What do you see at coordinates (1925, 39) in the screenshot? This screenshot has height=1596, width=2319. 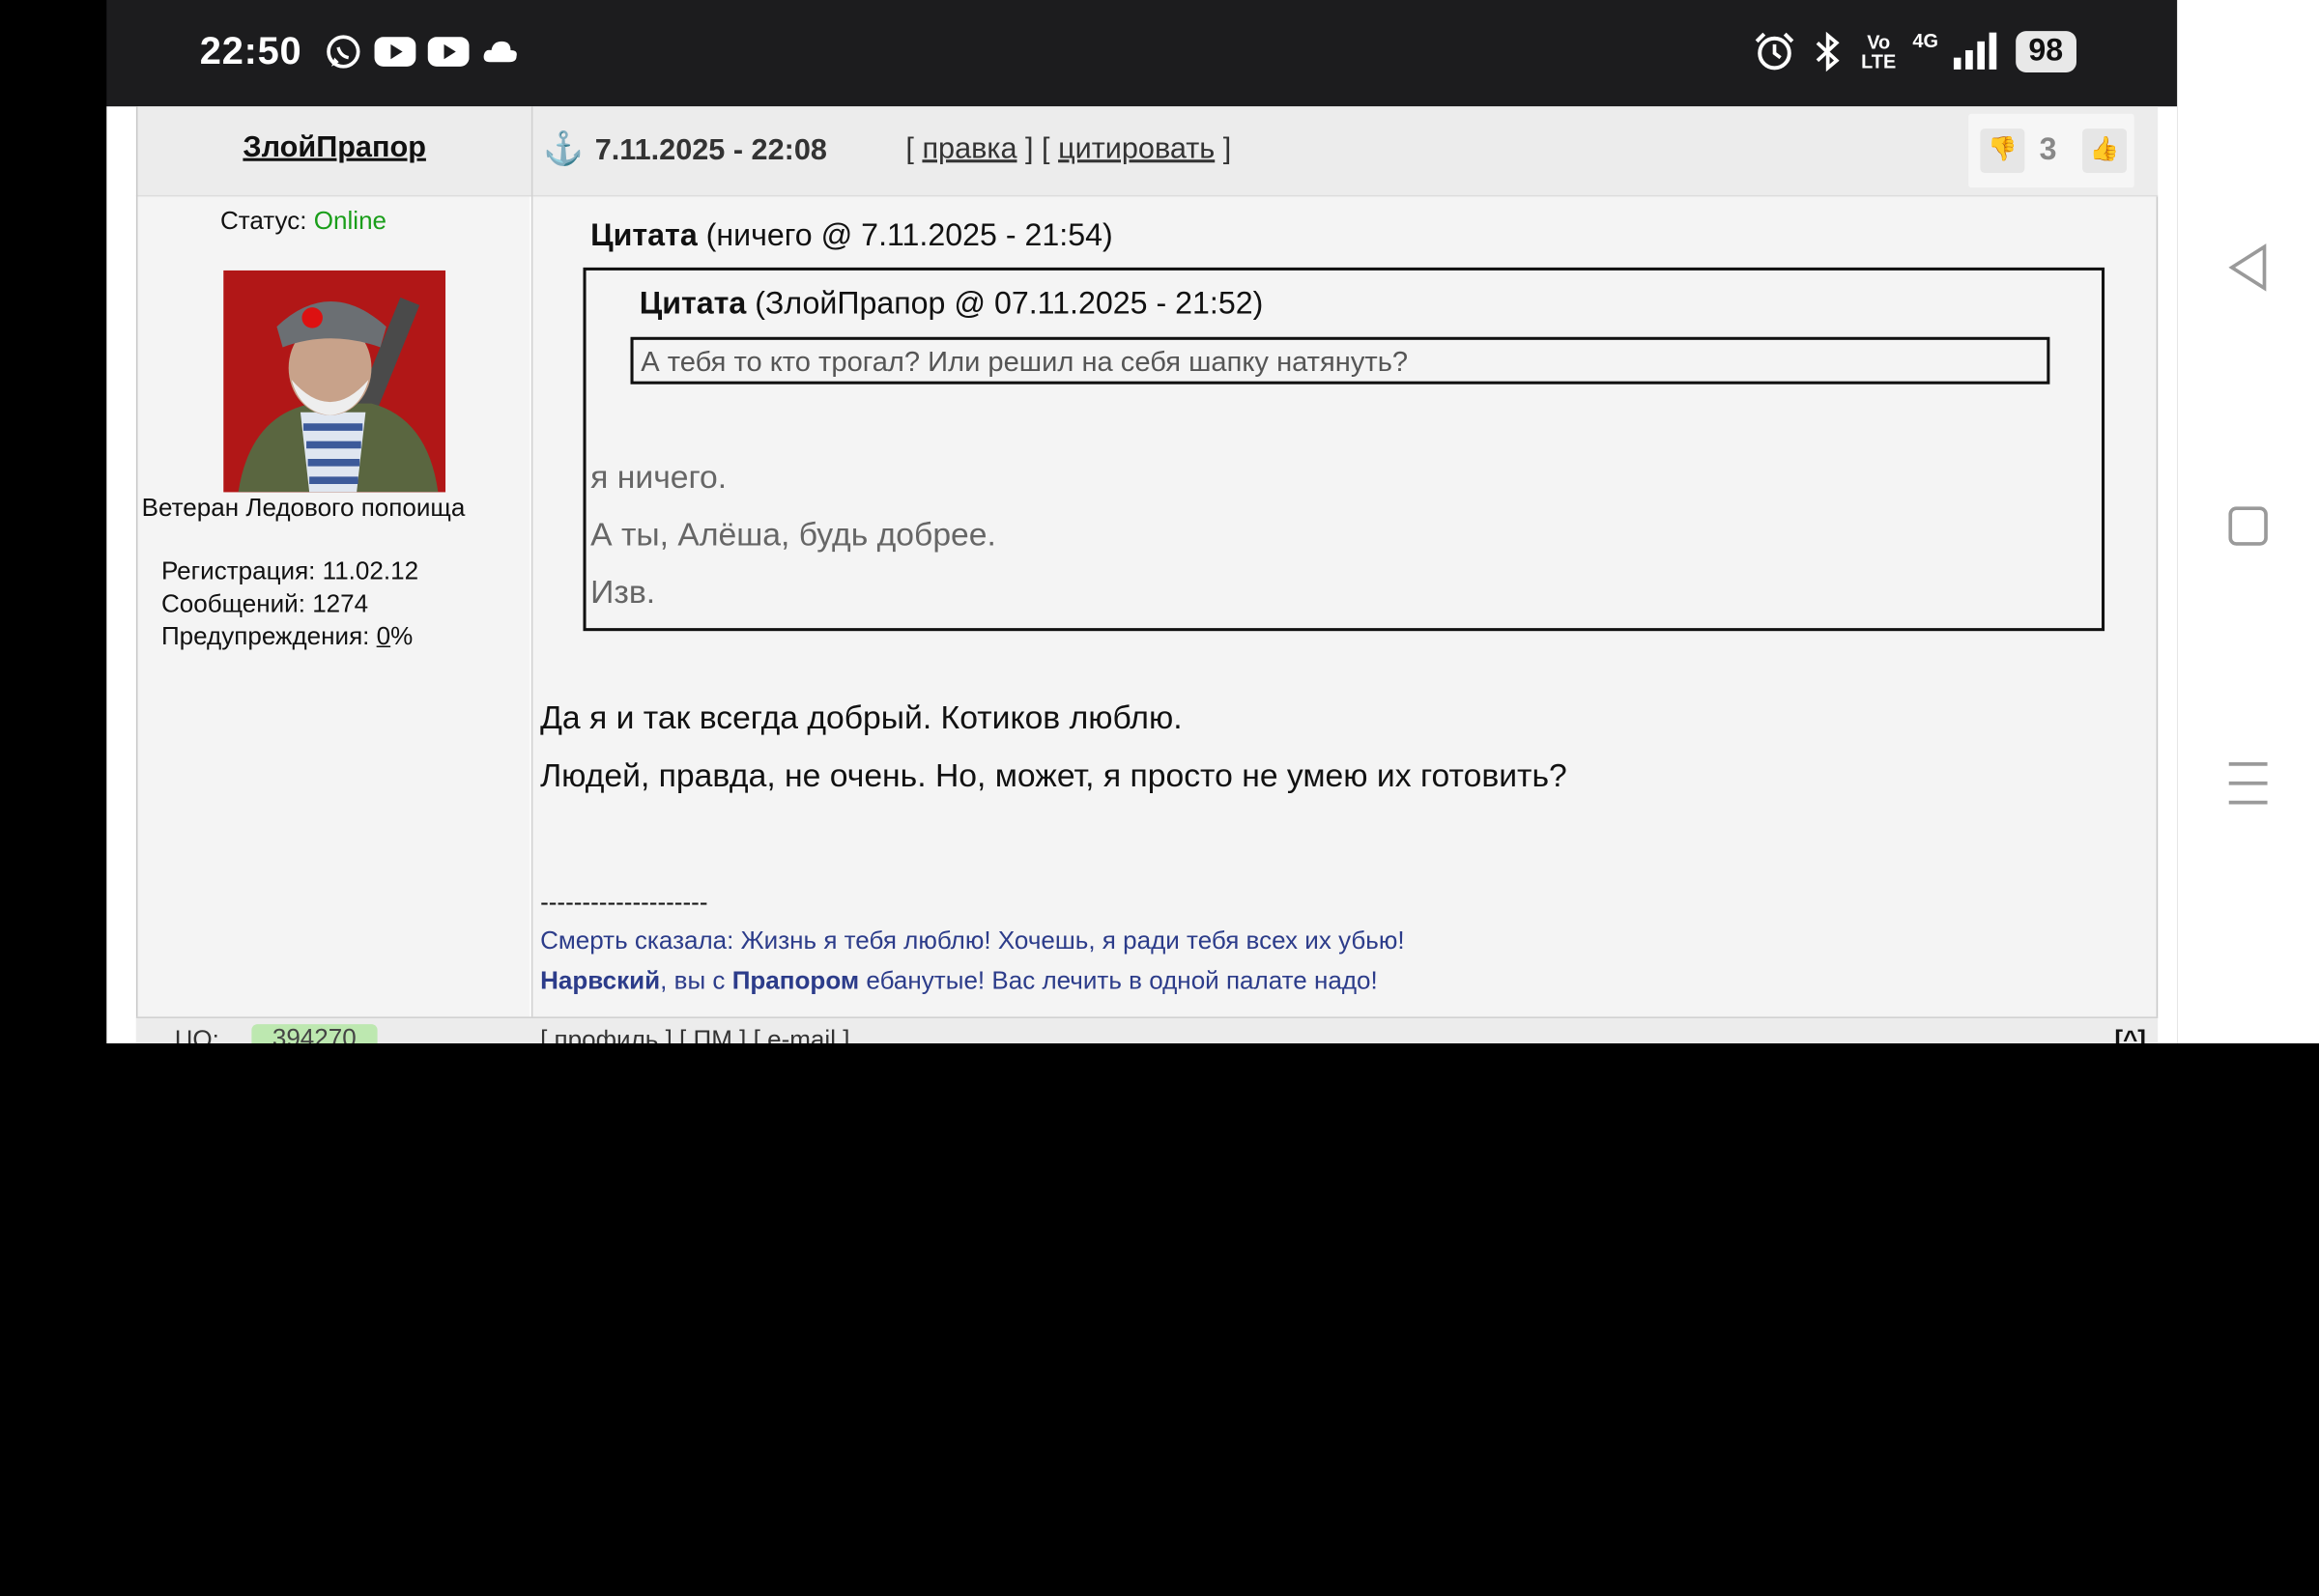 I see `network-type: 4G` at bounding box center [1925, 39].